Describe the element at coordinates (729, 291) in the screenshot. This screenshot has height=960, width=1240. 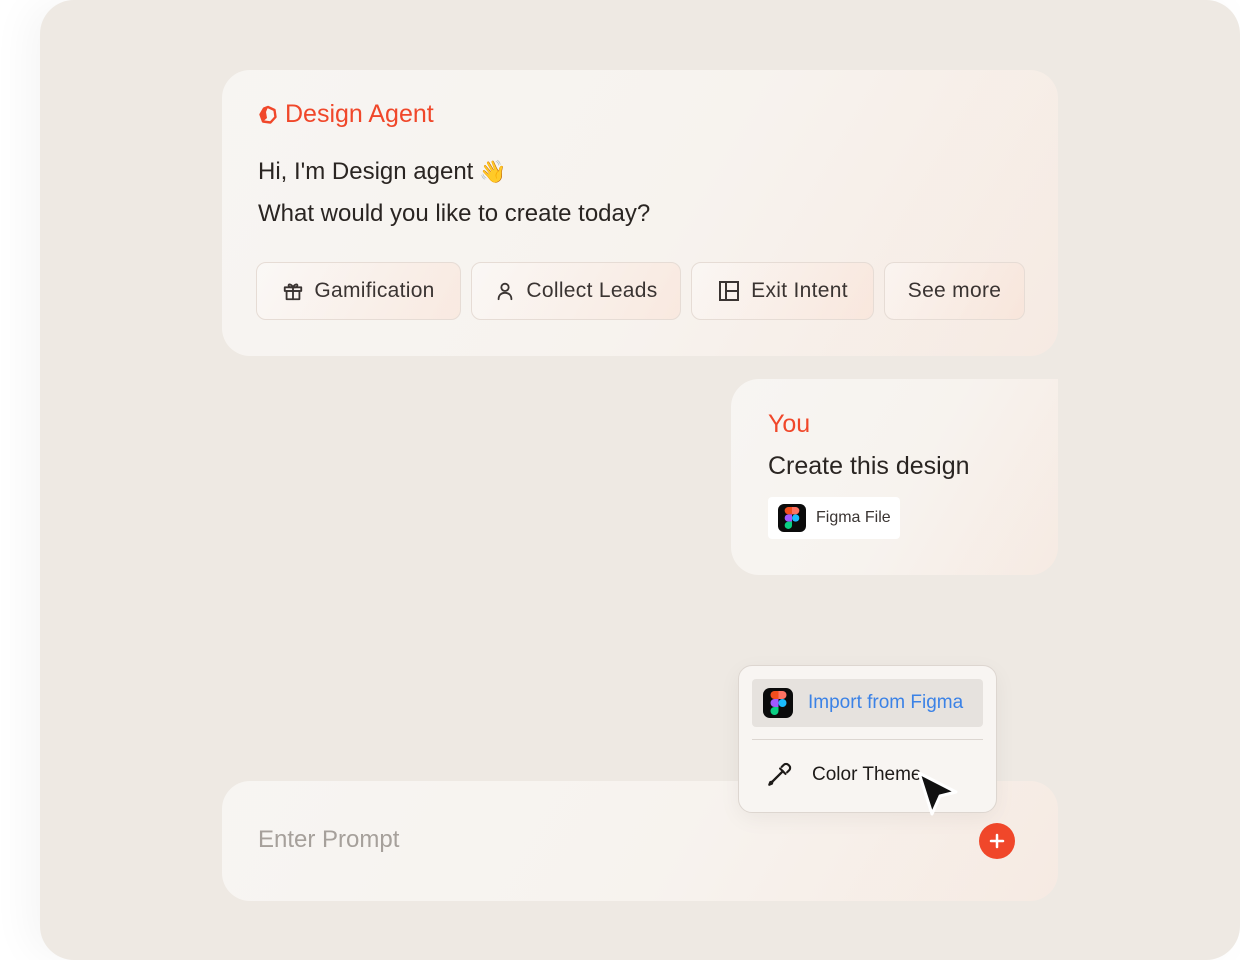
I see `layout-icon` at that location.